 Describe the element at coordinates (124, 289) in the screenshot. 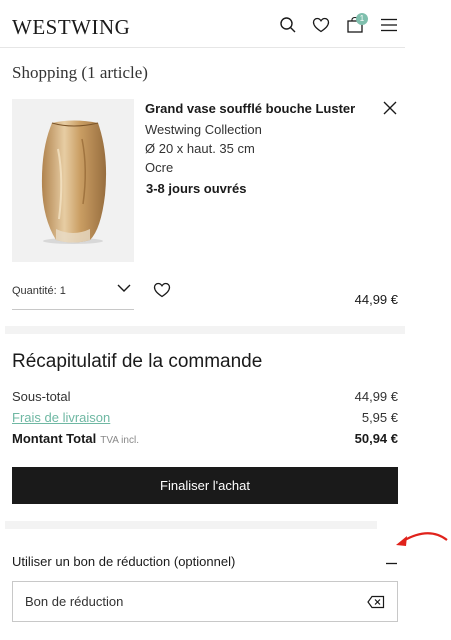

I see `chevron-down-icon` at that location.